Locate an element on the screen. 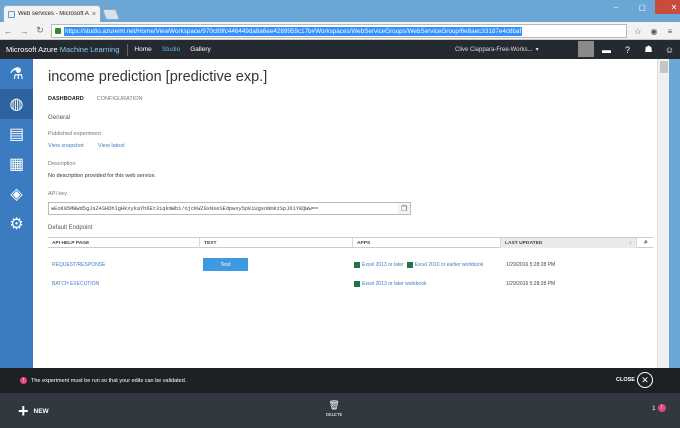 The height and width of the screenshot is (428, 680). col-test: TEST is located at coordinates (276, 243).